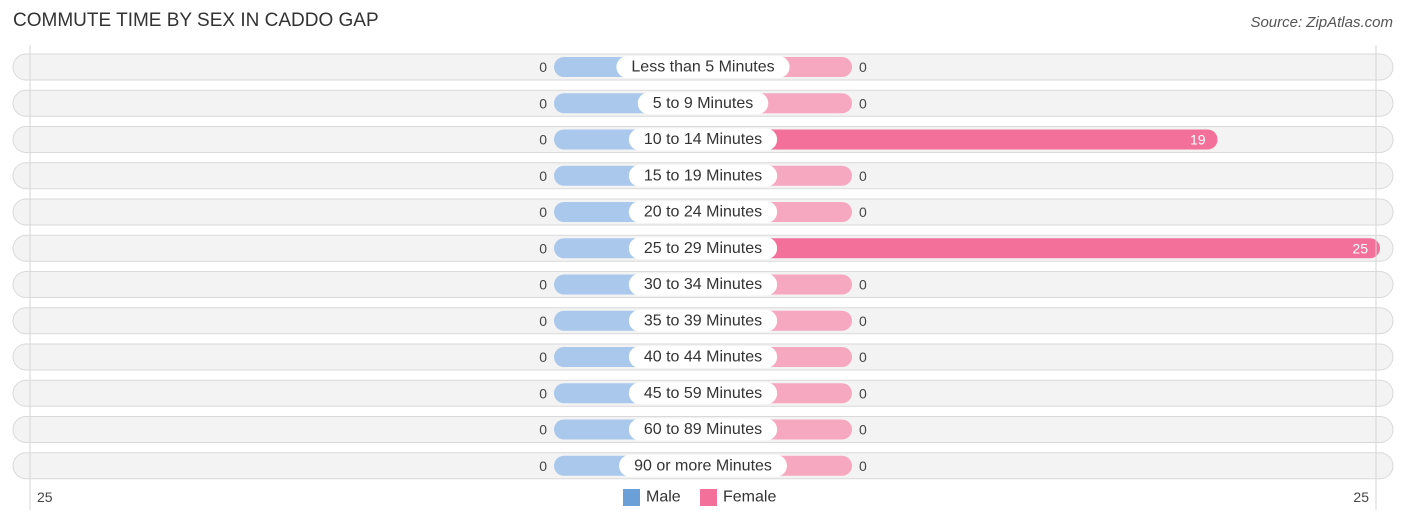 This screenshot has width=1406, height=522. I want to click on legend: Male Female, so click(699, 497).